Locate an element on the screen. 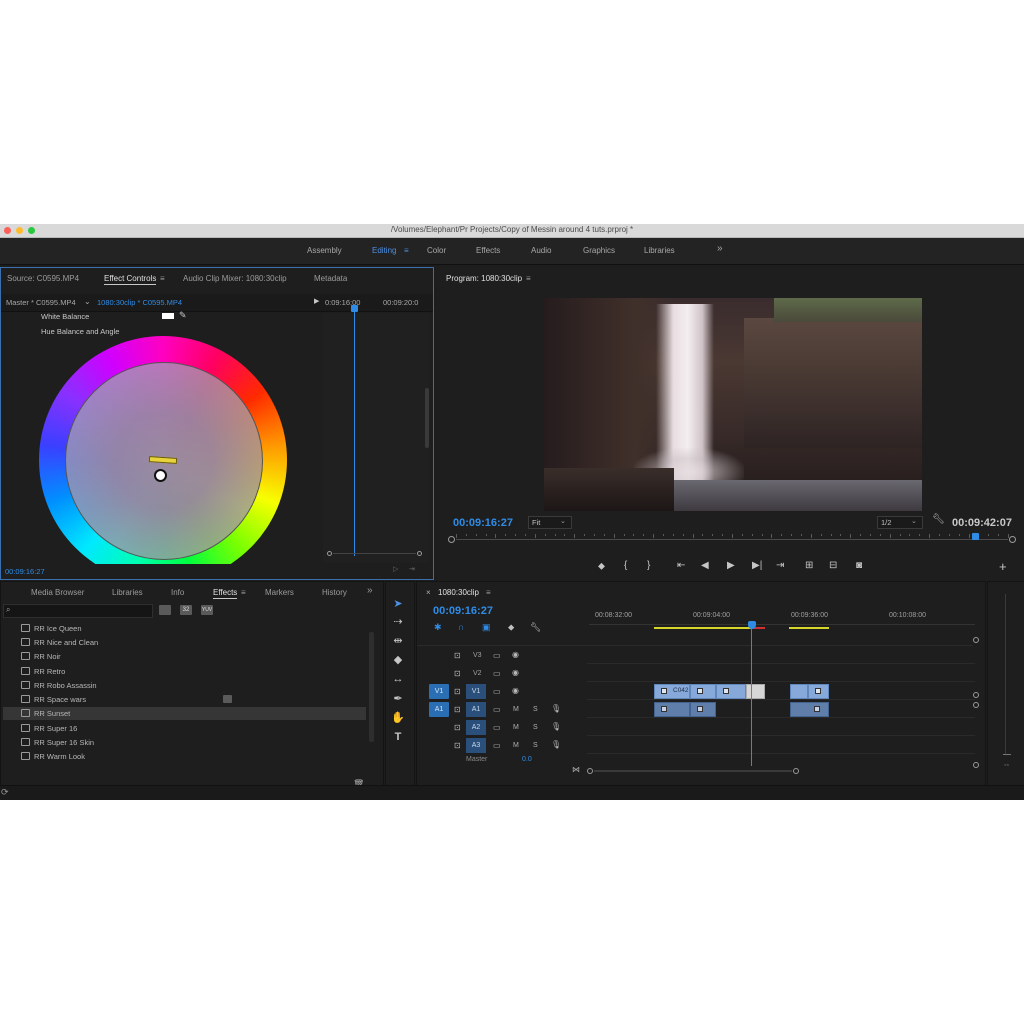 This screenshot has height=1024, width=1024. tab-media-browser: Media Browser is located at coordinates (57, 592).